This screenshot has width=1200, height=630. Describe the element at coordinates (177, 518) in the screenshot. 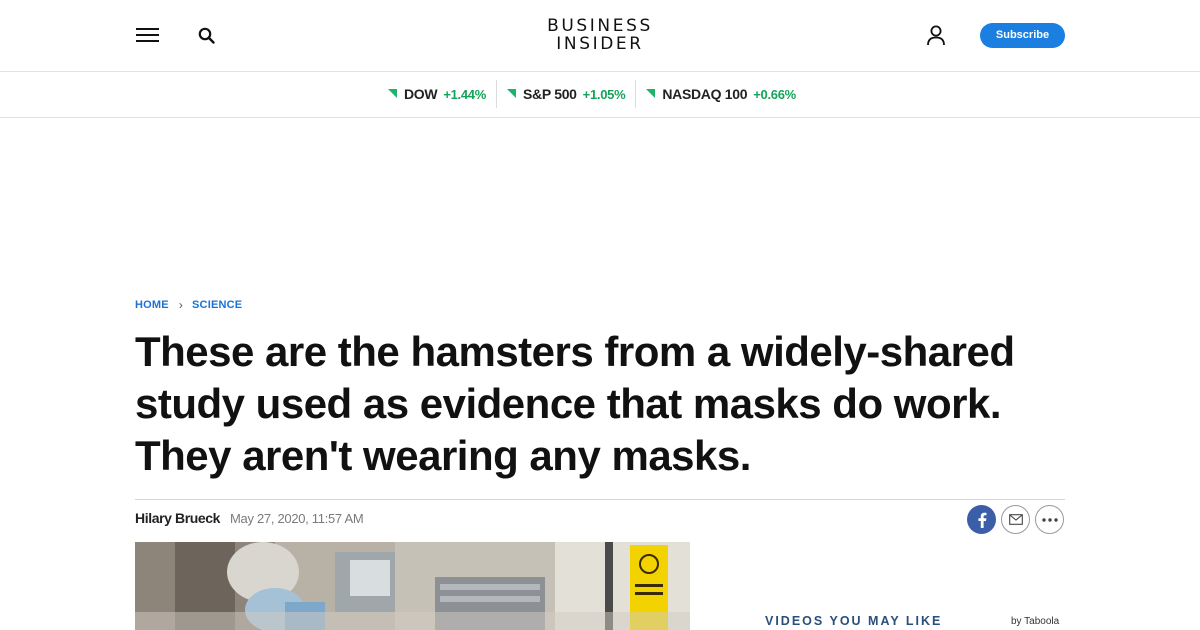

I see `author-name: Hilary Brueck` at that location.